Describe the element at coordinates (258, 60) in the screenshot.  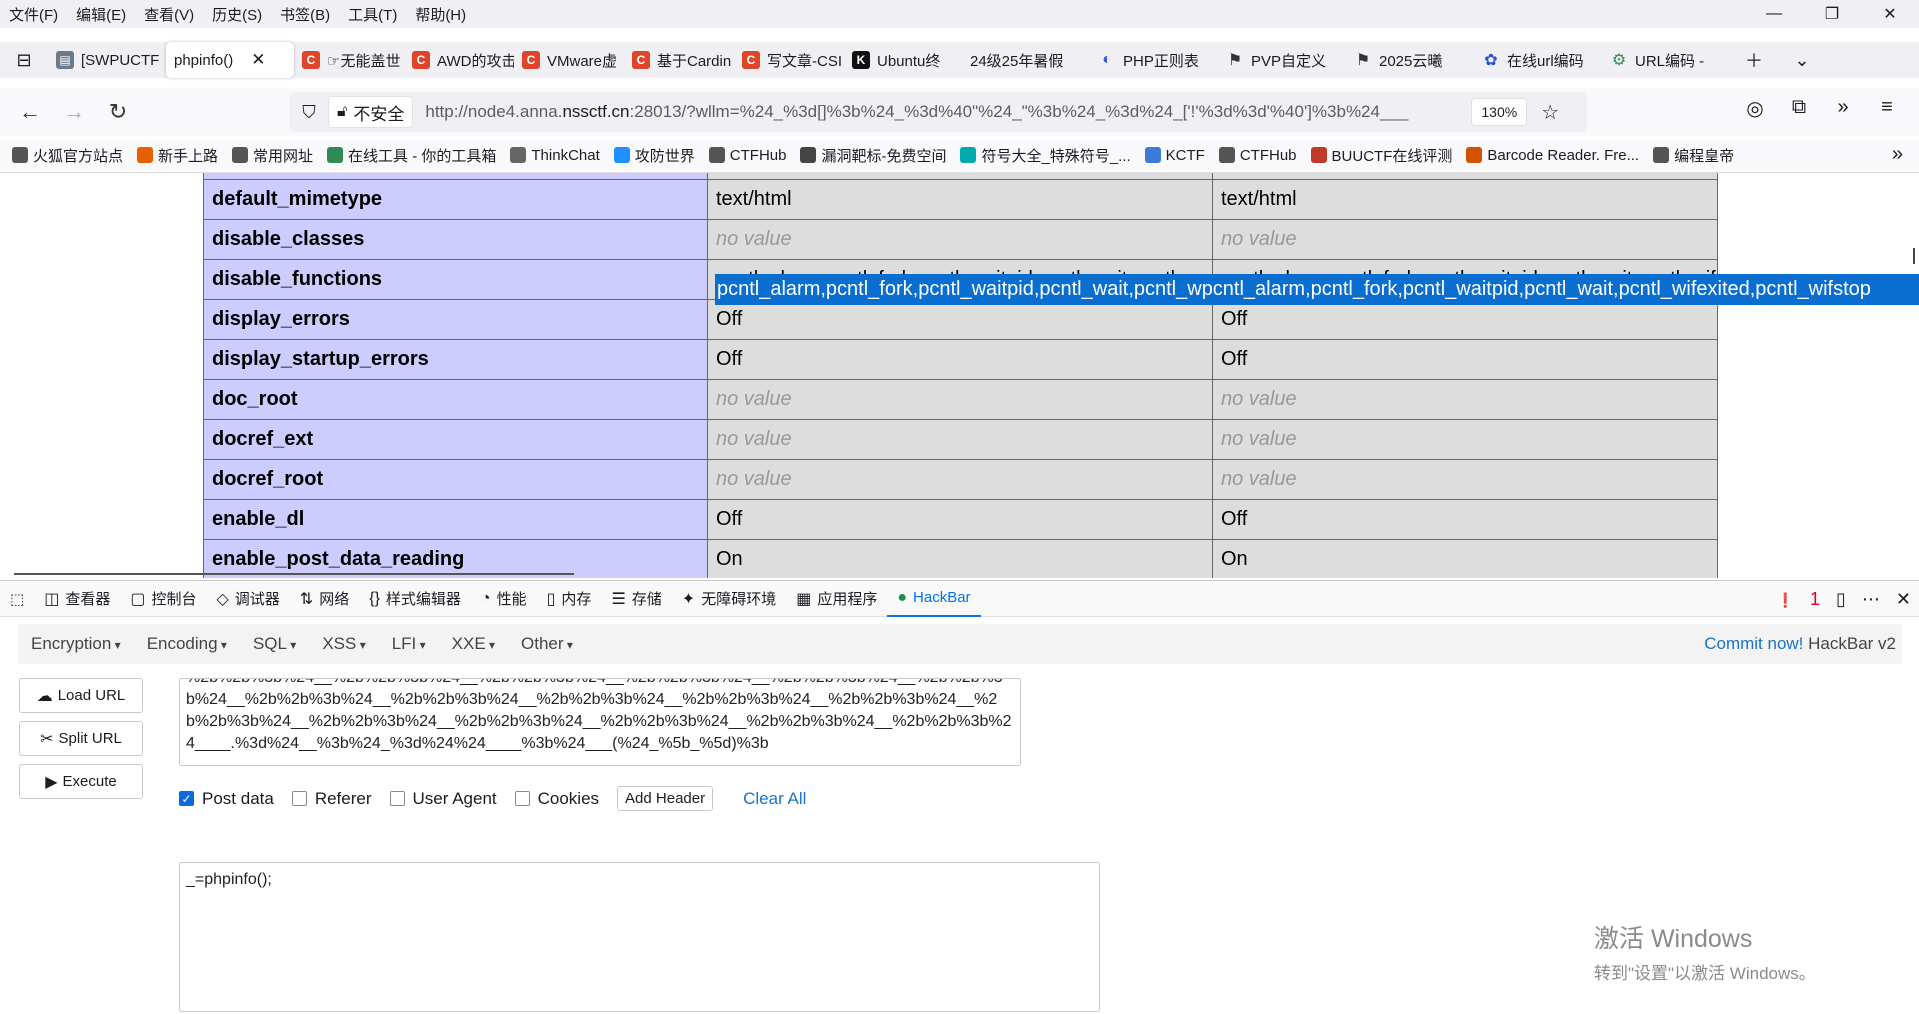
I see `tab-close-icon: ✕` at that location.